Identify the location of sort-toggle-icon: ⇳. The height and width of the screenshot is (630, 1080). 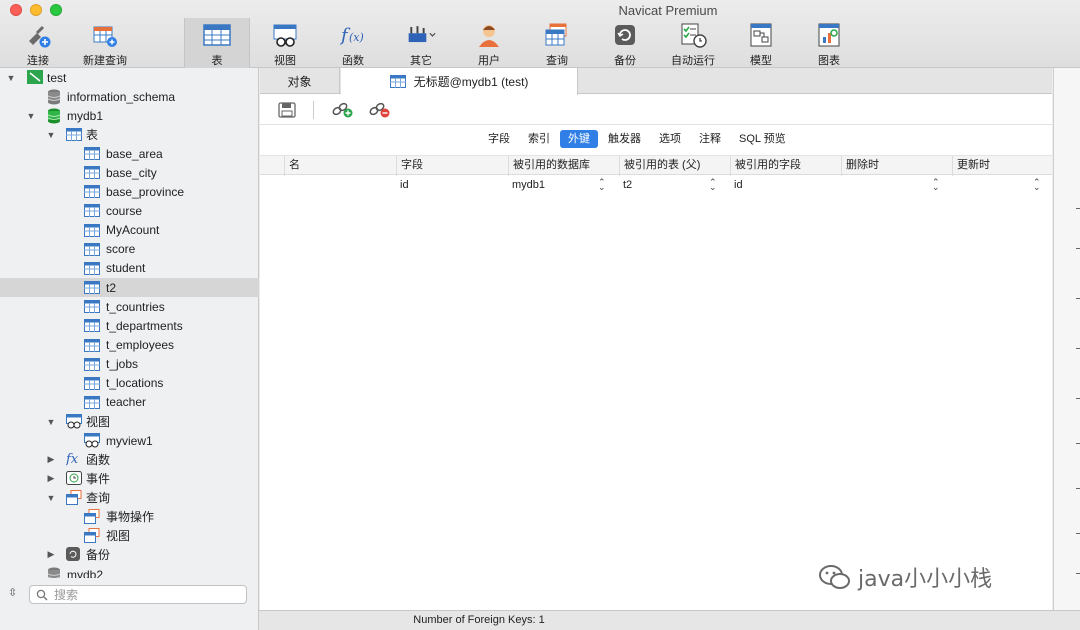
(12, 592).